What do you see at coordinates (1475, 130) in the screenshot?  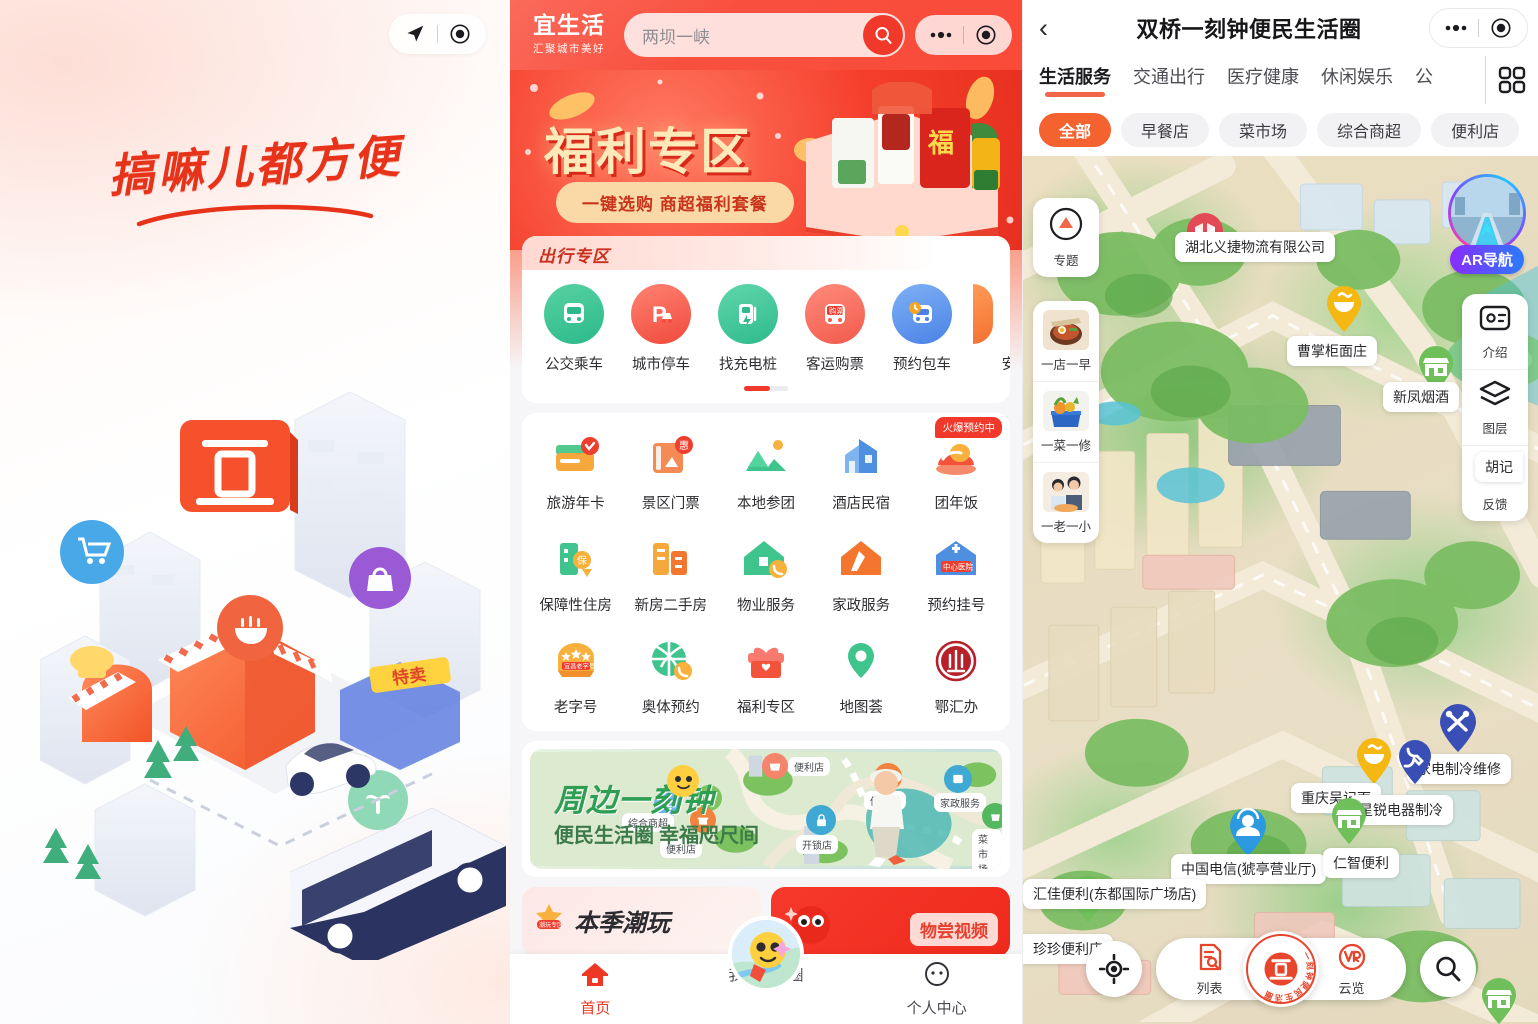 I see `chip-convenience: 便利店` at bounding box center [1475, 130].